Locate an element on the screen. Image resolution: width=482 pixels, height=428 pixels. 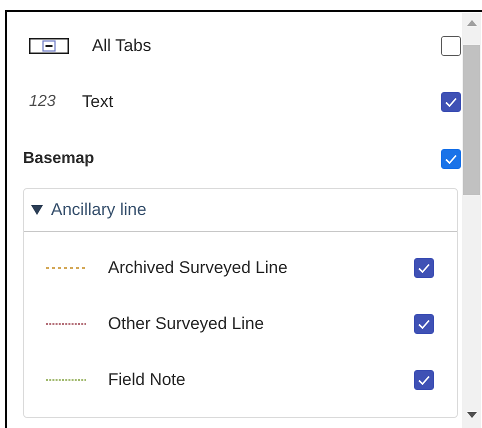
layer-label: Field Note is located at coordinates (147, 380).